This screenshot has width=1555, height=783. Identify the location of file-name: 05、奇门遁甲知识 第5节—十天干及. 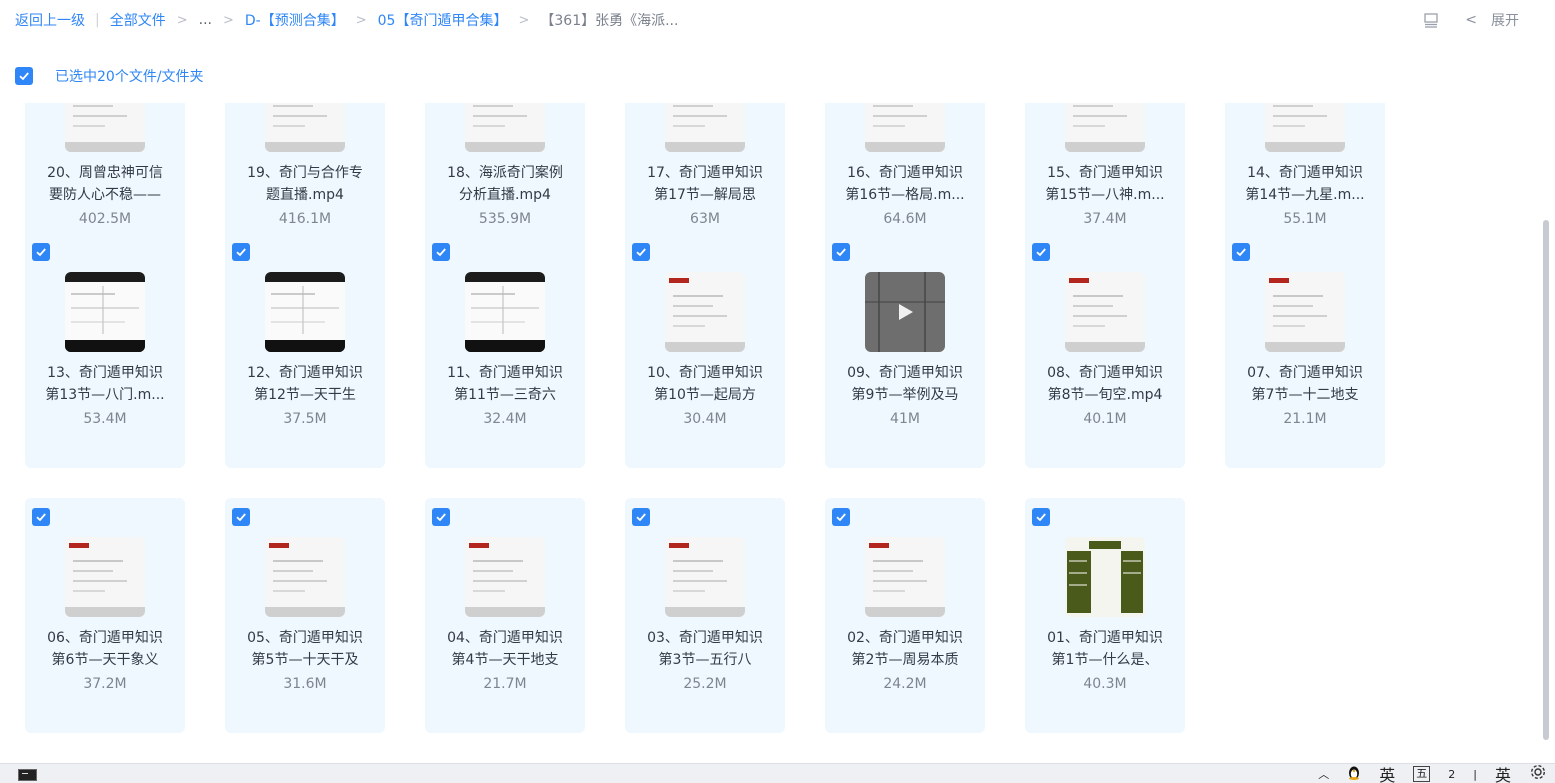
(305, 649).